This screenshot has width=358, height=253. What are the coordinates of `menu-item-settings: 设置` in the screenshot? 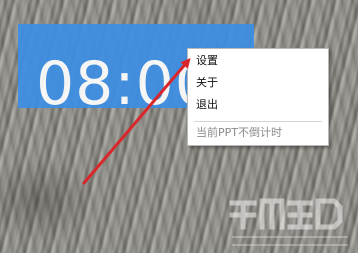 It's located at (258, 61).